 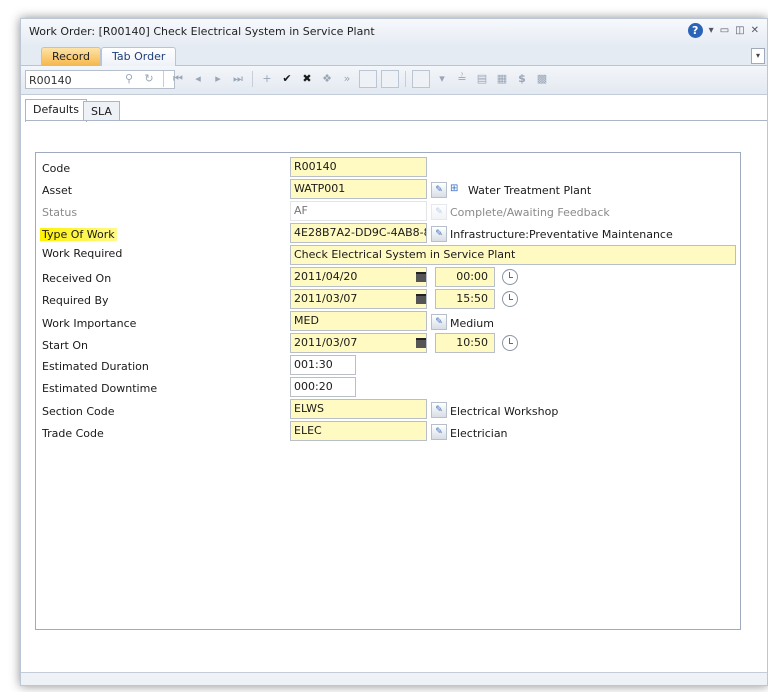 I want to click on section-code-field: ELWS, so click(x=358, y=409).